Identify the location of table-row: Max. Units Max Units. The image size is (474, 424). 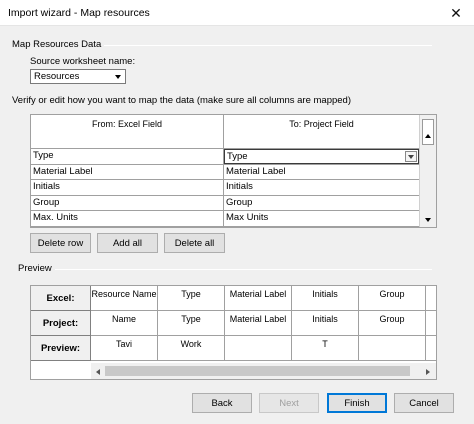
(225, 219).